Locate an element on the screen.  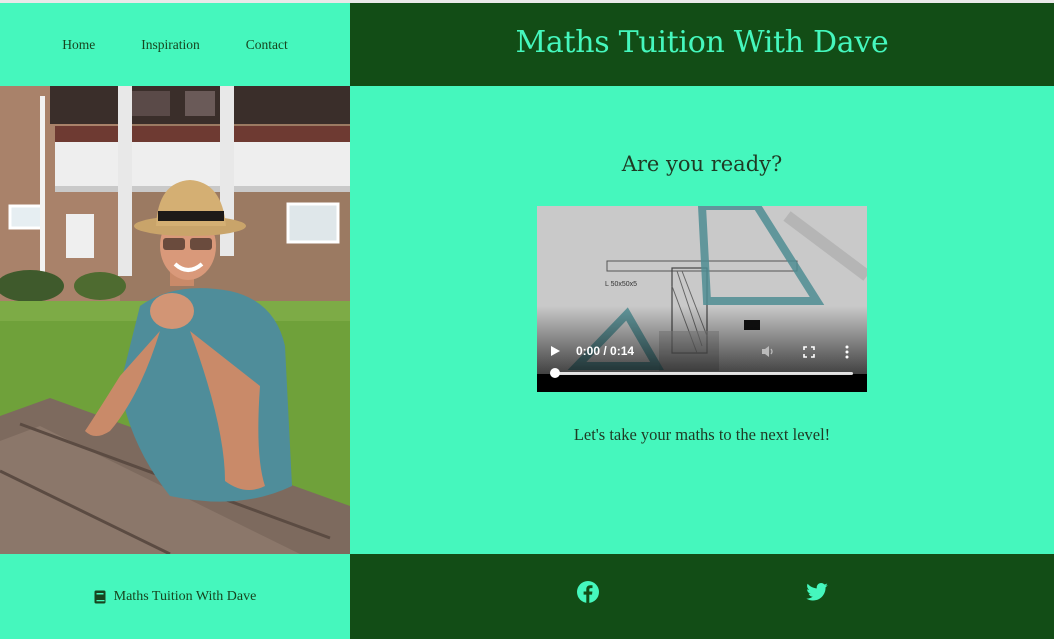
video-progress-track is located at coordinates (704, 373).